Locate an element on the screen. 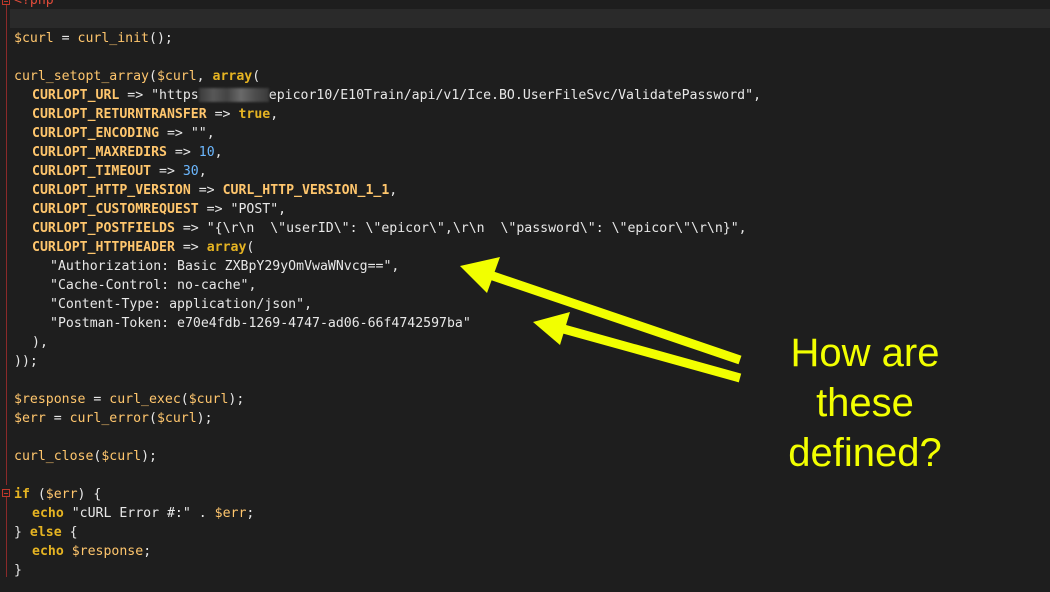 This screenshot has height=592, width=1050. boolean-literal: true is located at coordinates (254, 114).